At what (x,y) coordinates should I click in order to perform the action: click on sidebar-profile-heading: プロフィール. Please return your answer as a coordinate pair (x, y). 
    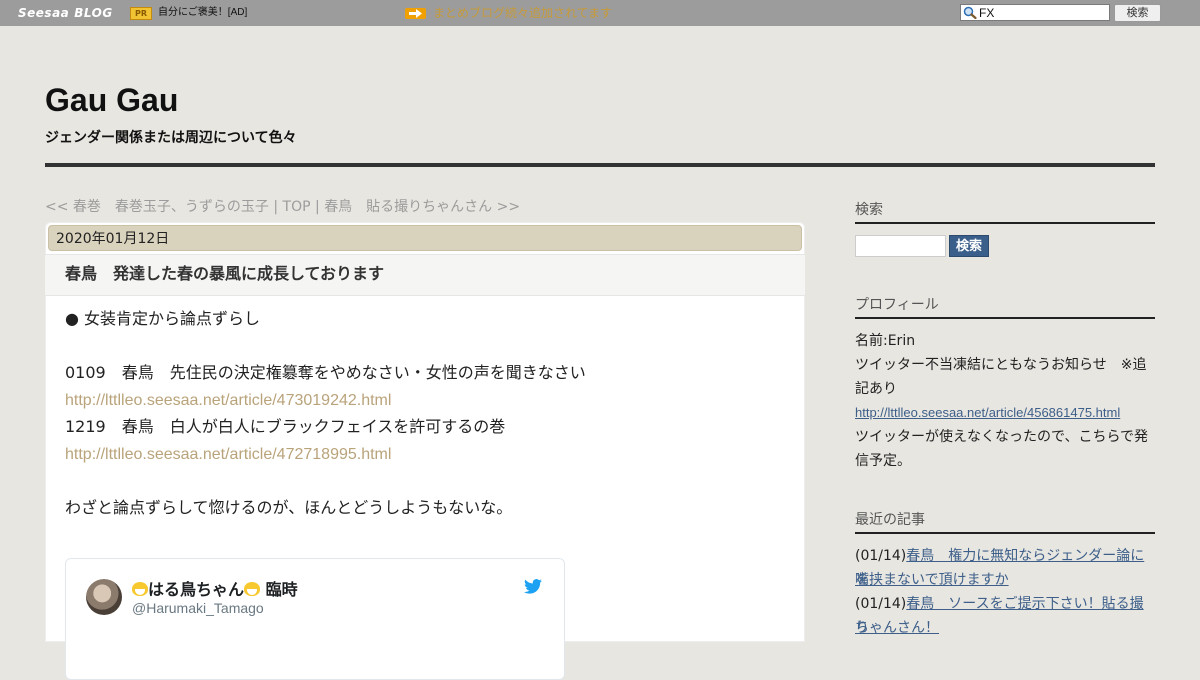
    Looking at the image, I should click on (1005, 307).